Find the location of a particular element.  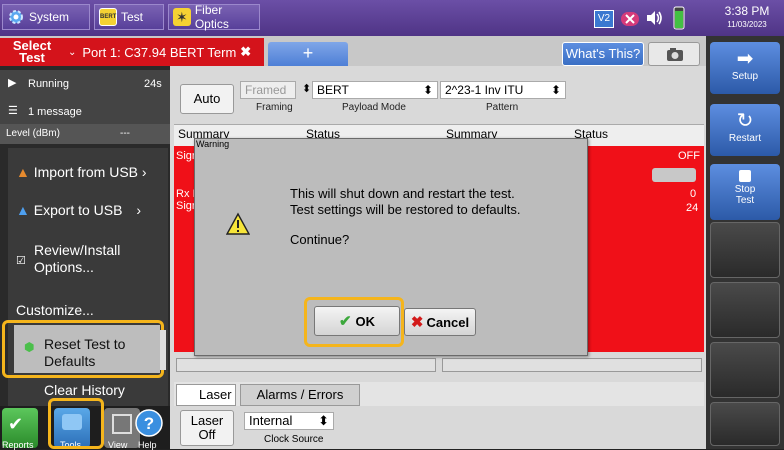

system-button: System is located at coordinates (46, 17).